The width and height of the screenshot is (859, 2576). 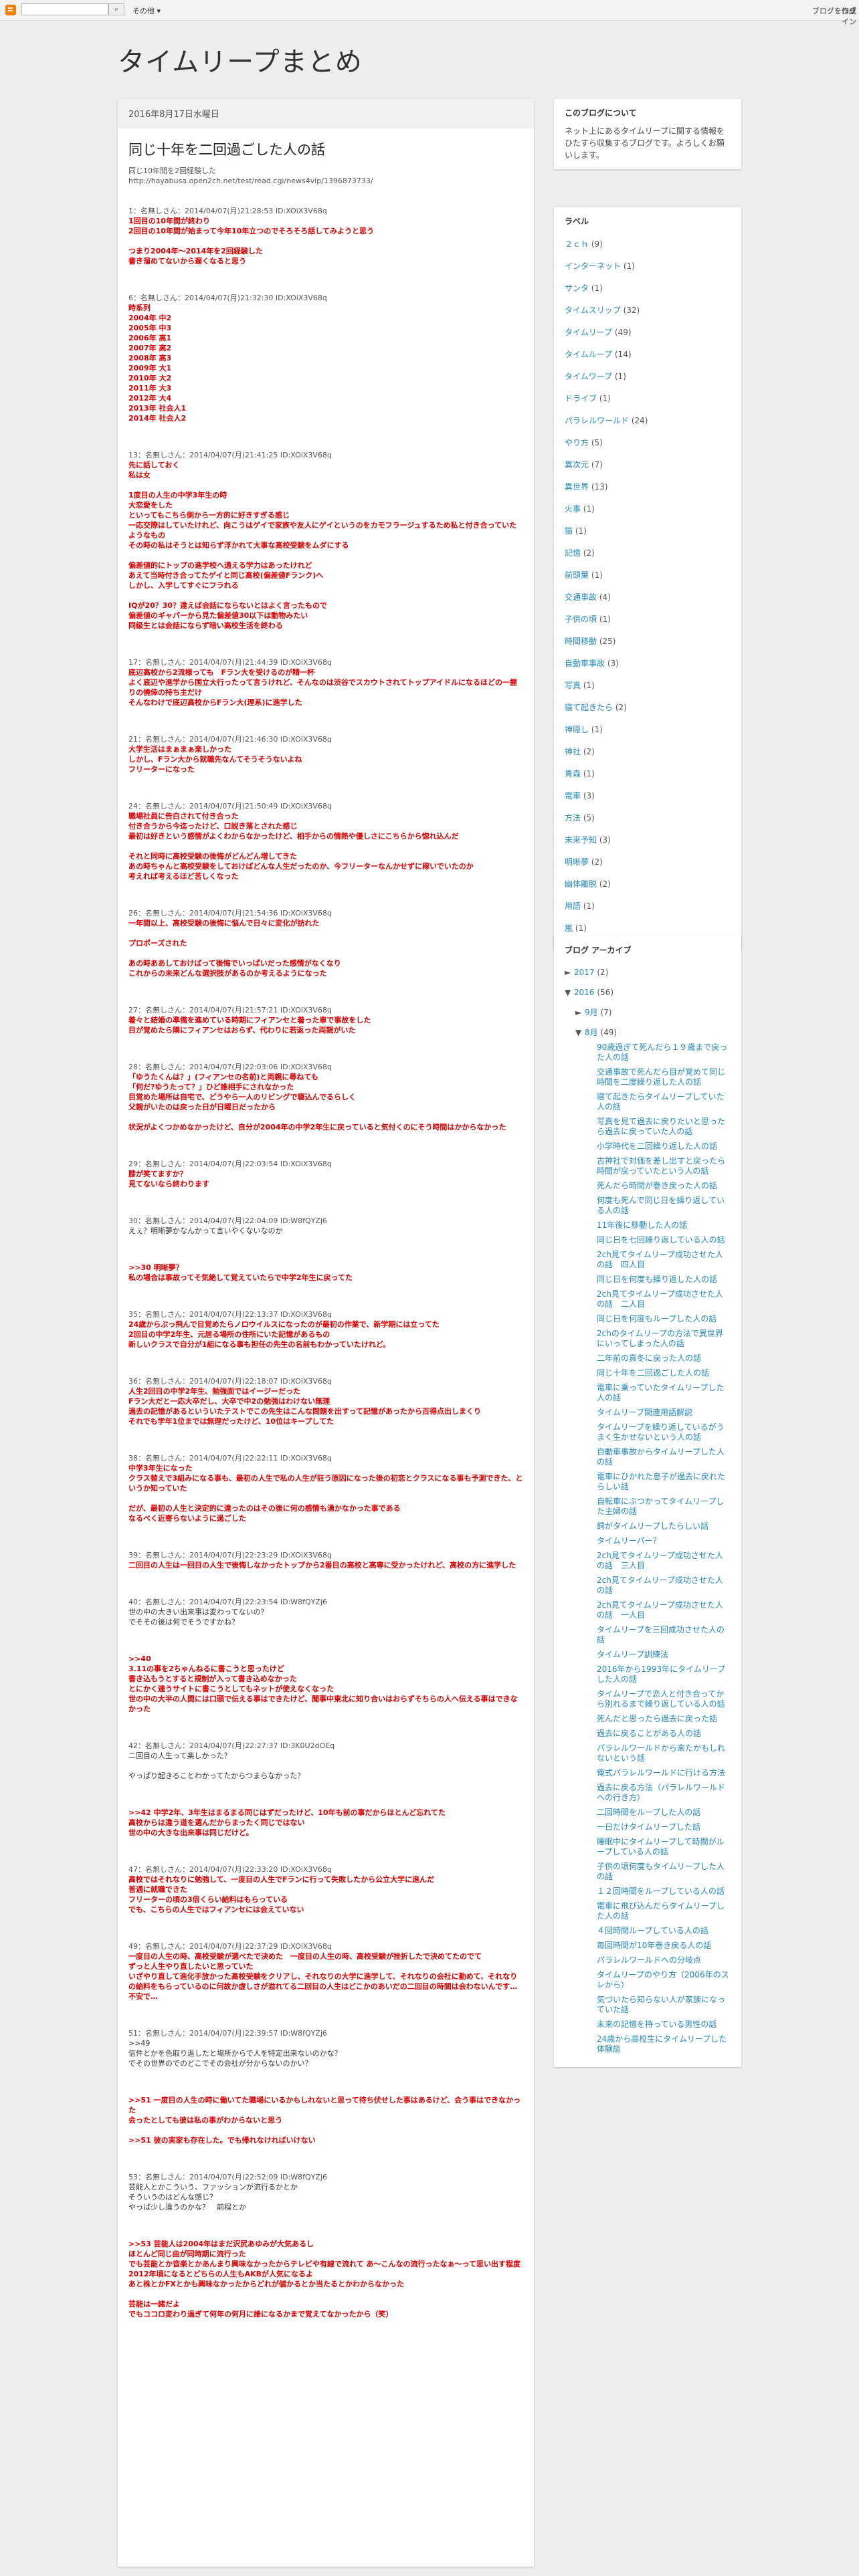 What do you see at coordinates (589, 708) in the screenshot?
I see `label-name: 寝て起きたら` at bounding box center [589, 708].